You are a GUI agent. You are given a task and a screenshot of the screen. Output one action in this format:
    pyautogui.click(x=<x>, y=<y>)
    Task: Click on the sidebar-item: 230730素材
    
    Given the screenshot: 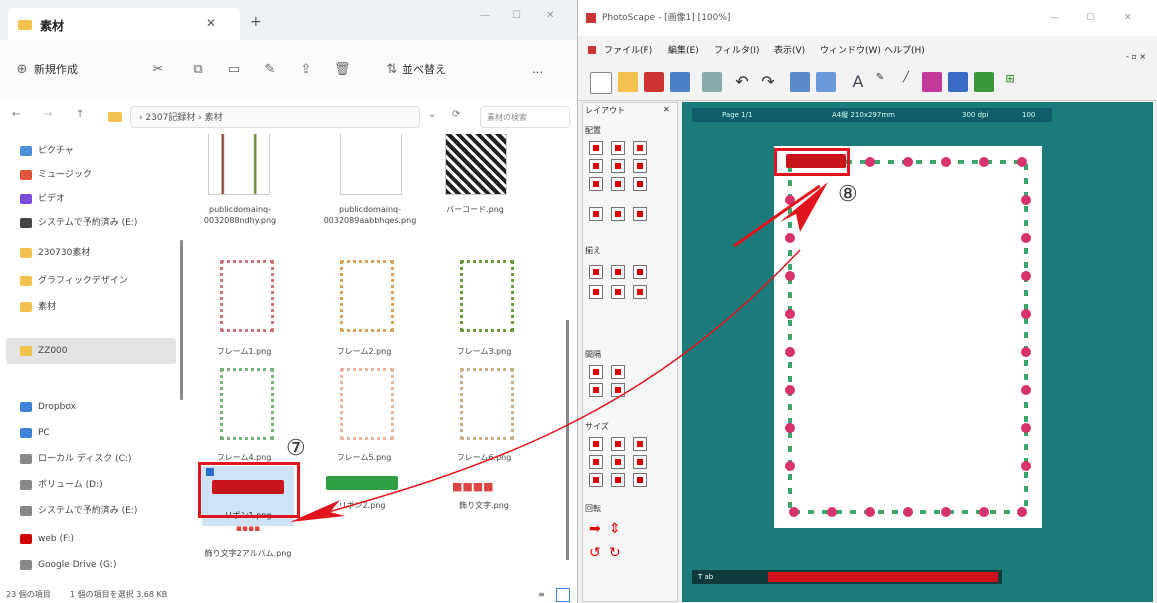 What is the action you would take?
    pyautogui.click(x=55, y=253)
    